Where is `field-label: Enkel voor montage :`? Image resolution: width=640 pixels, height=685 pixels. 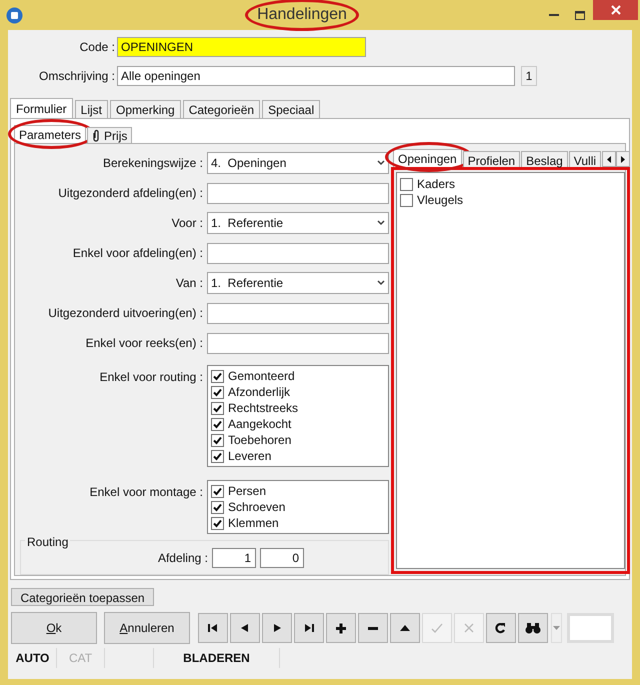 field-label: Enkel voor montage : is located at coordinates (146, 492).